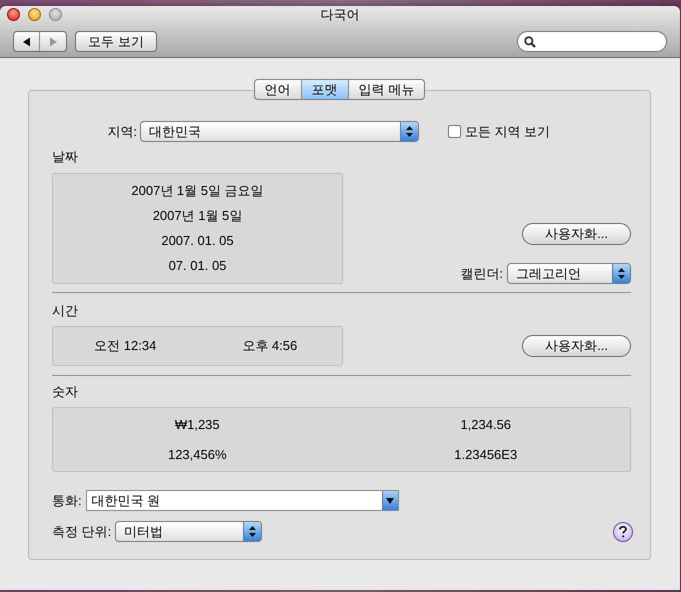  I want to click on search-icon, so click(530, 42).